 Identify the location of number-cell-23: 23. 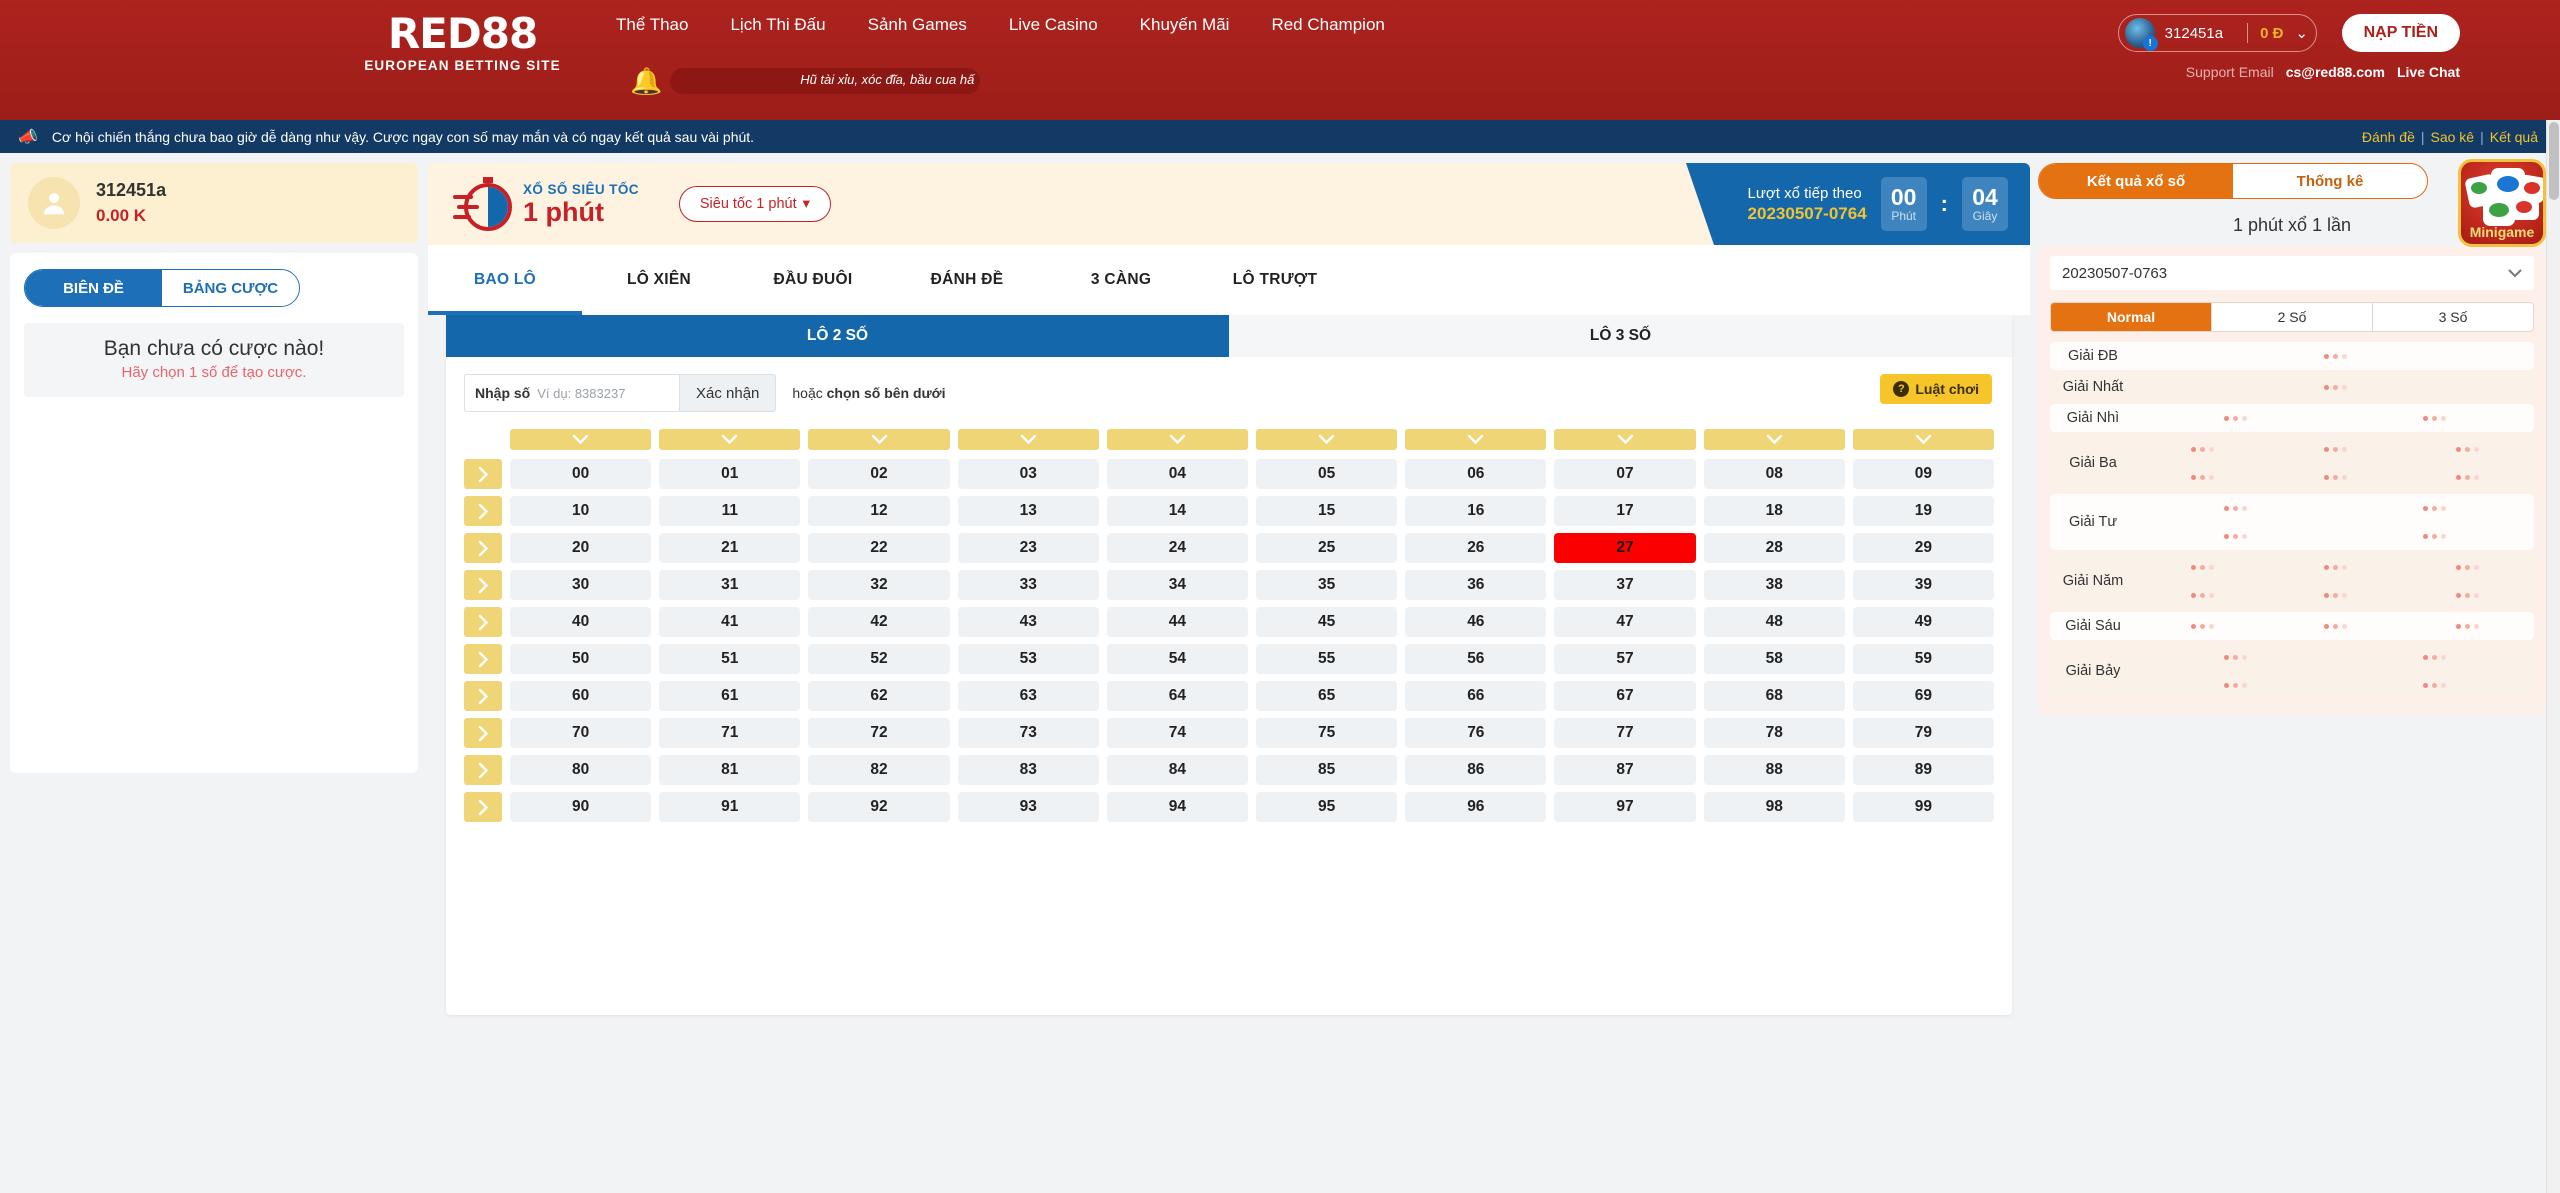
(1028, 548).